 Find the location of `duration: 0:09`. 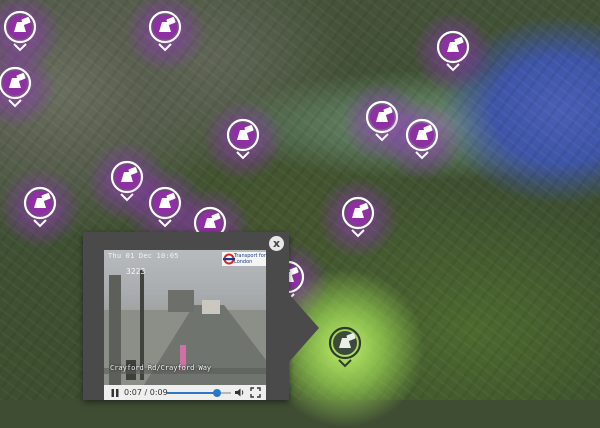

duration: 0:09 is located at coordinates (158, 392).